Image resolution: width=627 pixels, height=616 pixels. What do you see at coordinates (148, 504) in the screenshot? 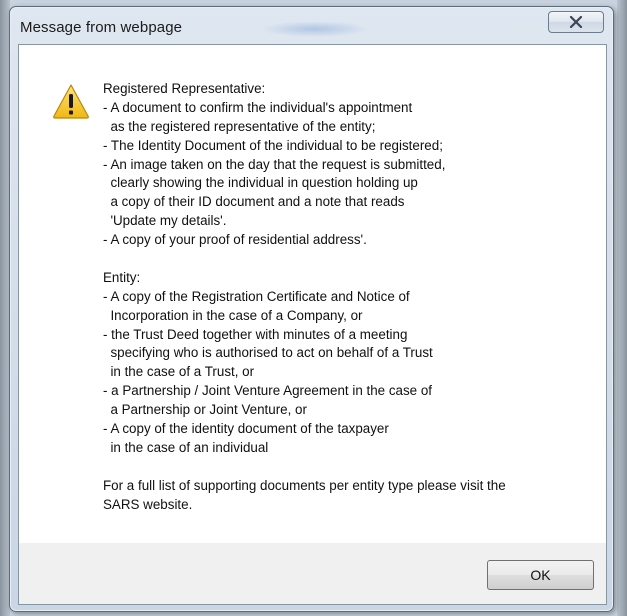
I see `message-line: SARS website.` at bounding box center [148, 504].